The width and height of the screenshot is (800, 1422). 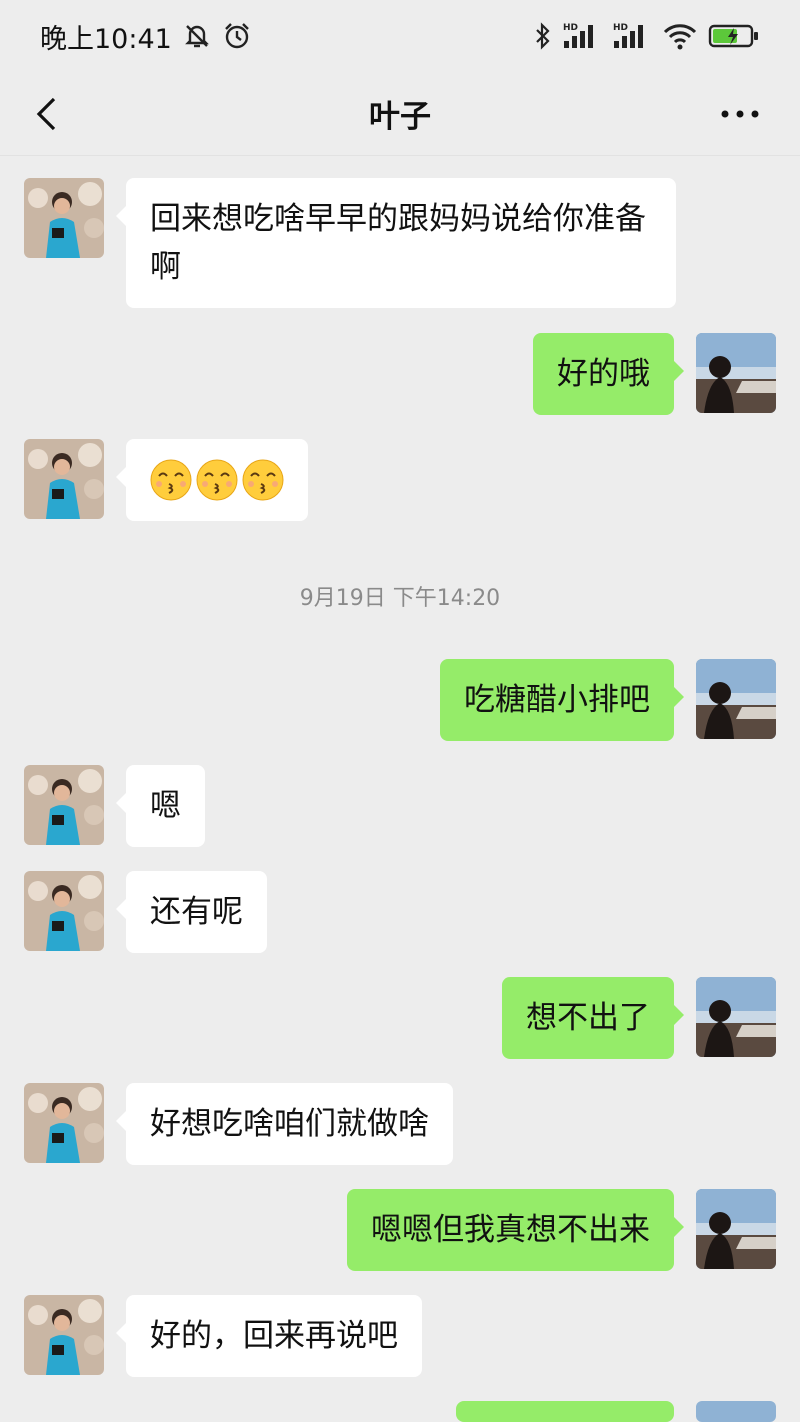 What do you see at coordinates (237, 36) in the screenshot?
I see `alarm-clock-icon` at bounding box center [237, 36].